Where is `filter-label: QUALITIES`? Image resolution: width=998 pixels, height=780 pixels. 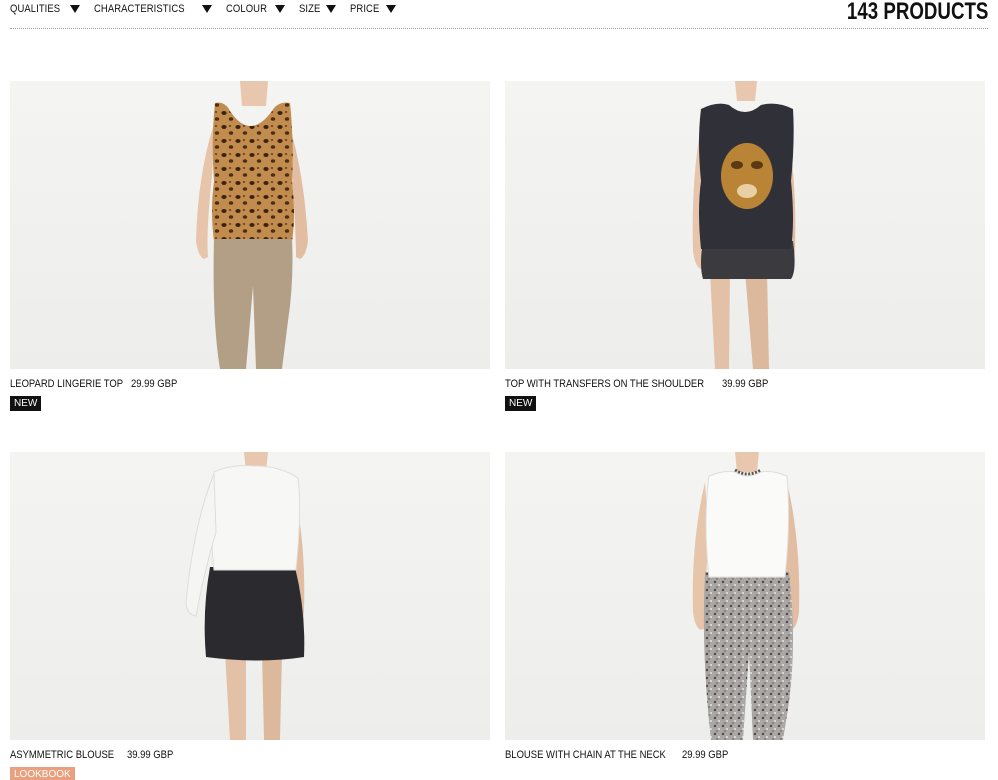
filter-label: QUALITIES is located at coordinates (35, 9).